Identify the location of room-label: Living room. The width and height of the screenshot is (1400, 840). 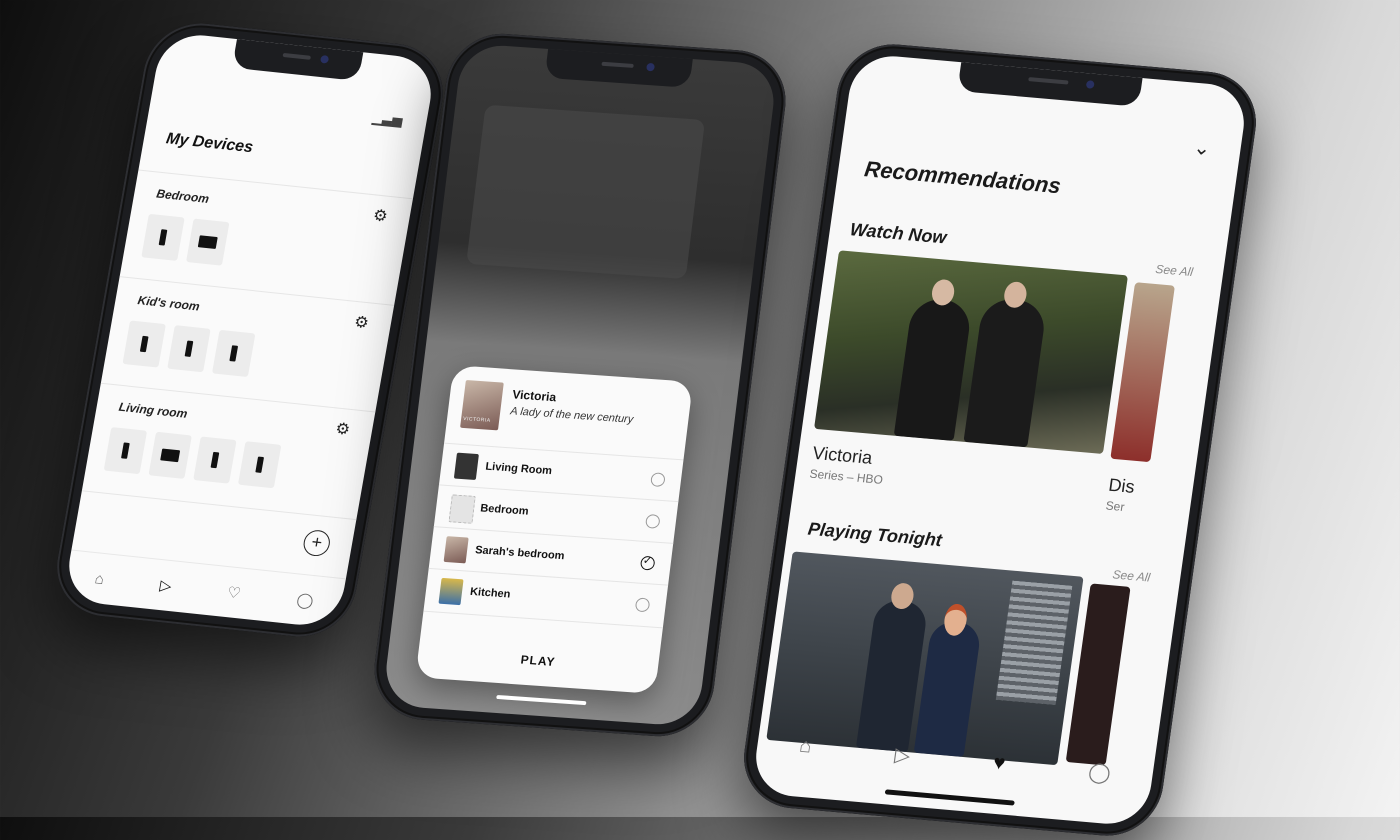
(153, 410).